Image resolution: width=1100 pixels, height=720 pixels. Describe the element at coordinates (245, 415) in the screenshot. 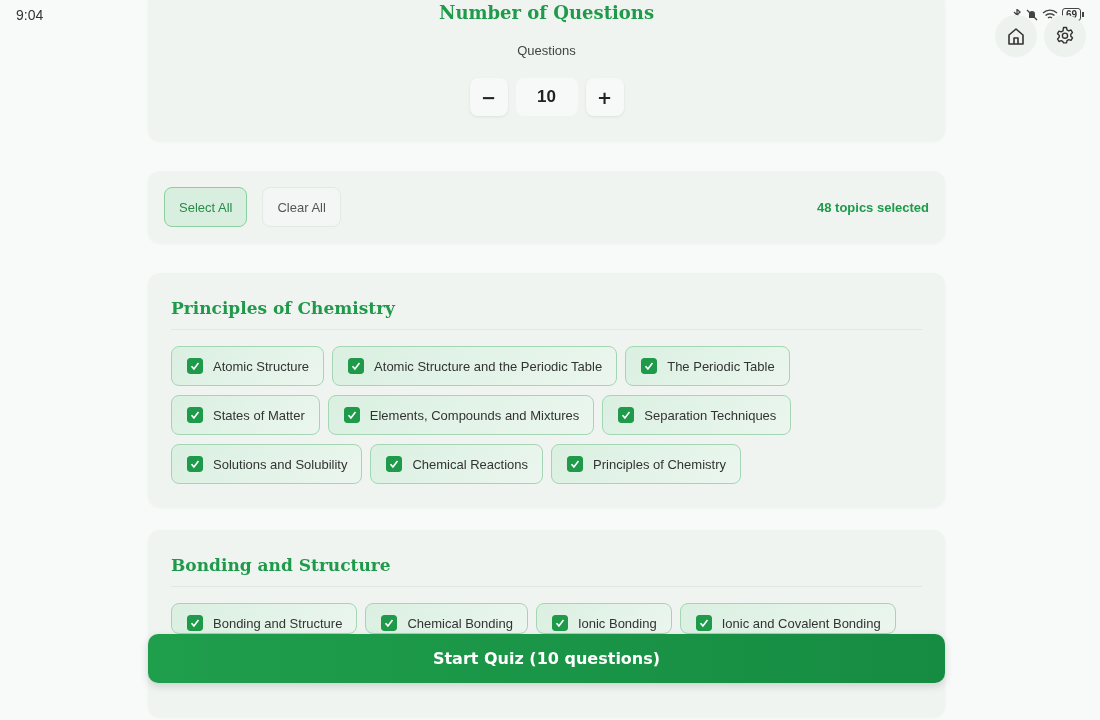

I see `topic-chip: States of Matter` at that location.